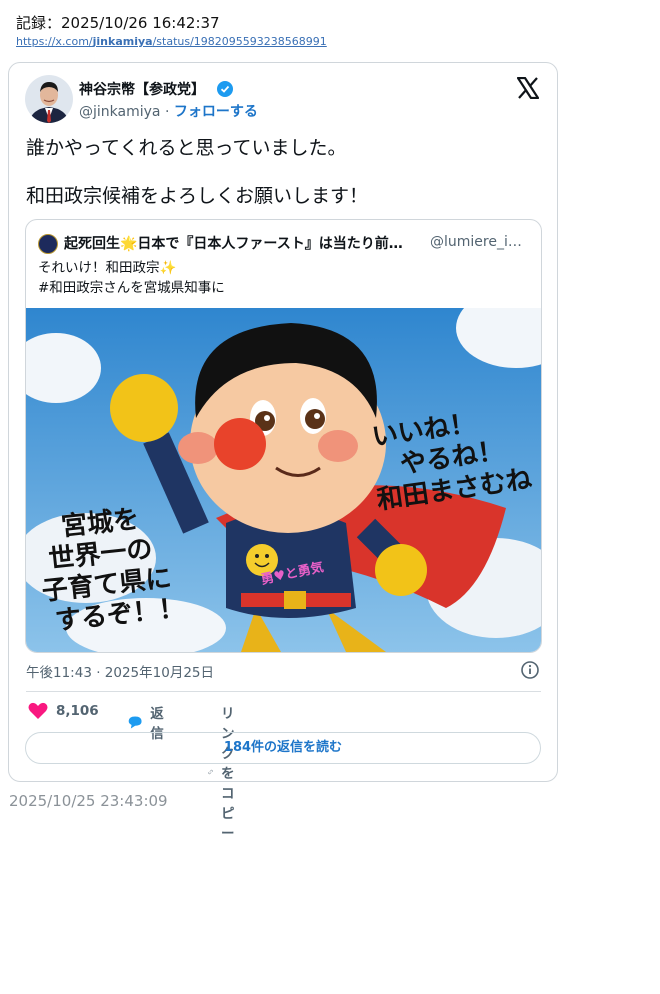  I want to click on follow-button: フォローする, so click(216, 112).